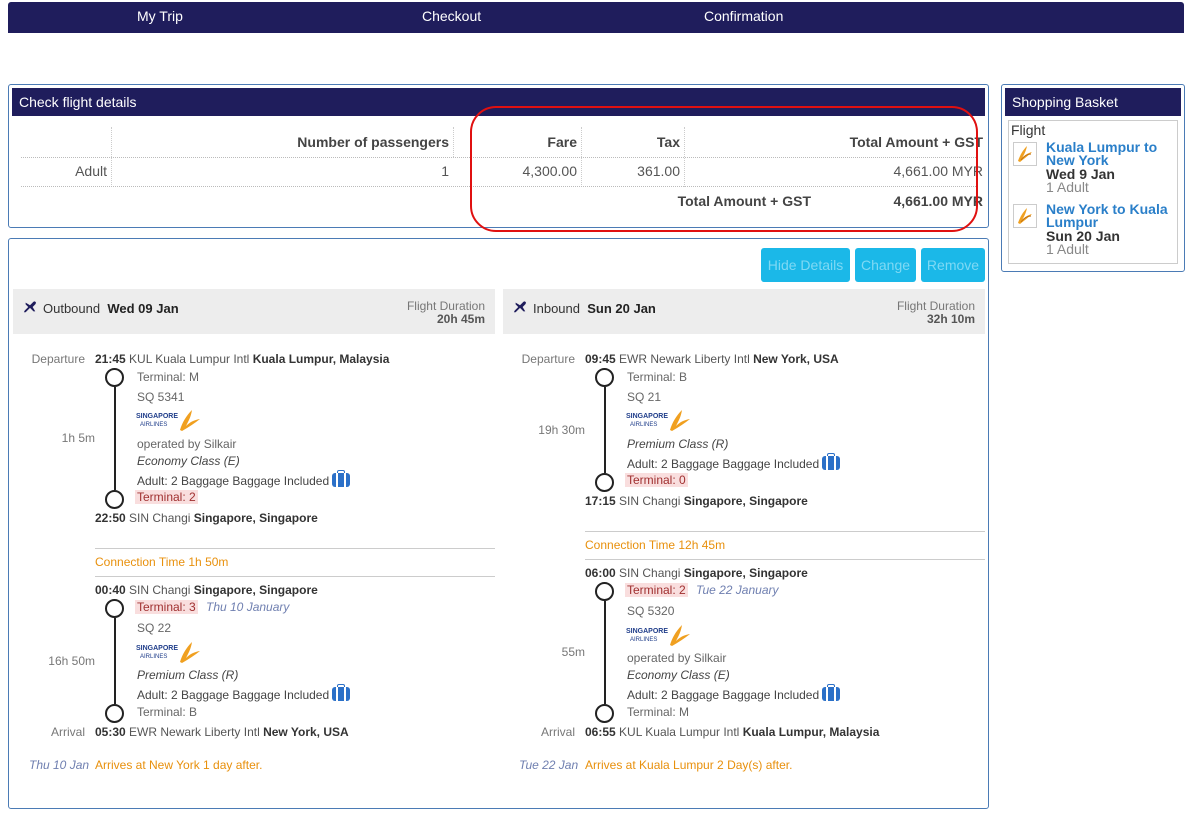 The image size is (1200, 817). Describe the element at coordinates (550, 171) in the screenshot. I see `row-fare: 4,300.00` at that location.